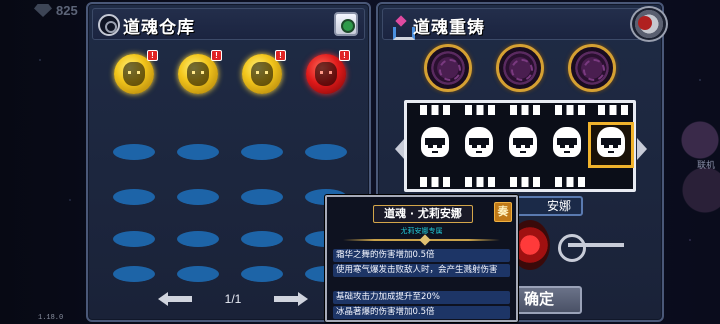  I want to click on tooltip-close-button: 奏, so click(503, 212).